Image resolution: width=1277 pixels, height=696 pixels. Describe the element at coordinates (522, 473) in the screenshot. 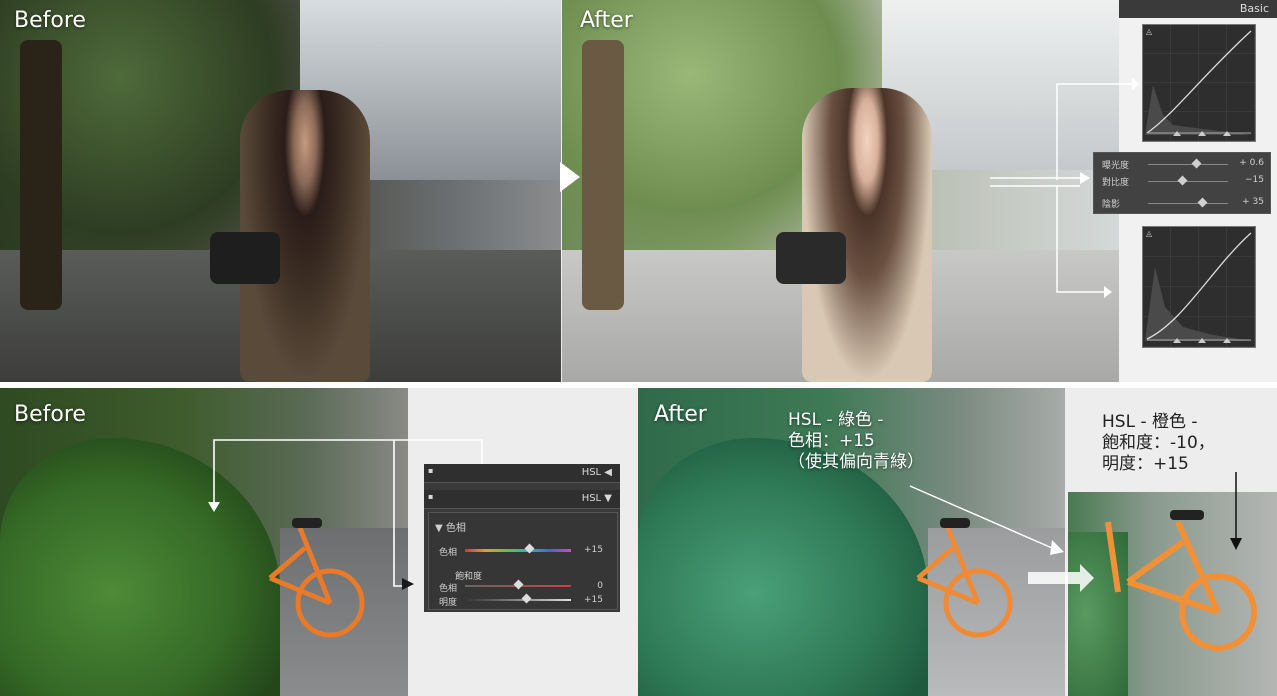

I see `hsl-header-collapsed: ▪ HSL ◀` at that location.